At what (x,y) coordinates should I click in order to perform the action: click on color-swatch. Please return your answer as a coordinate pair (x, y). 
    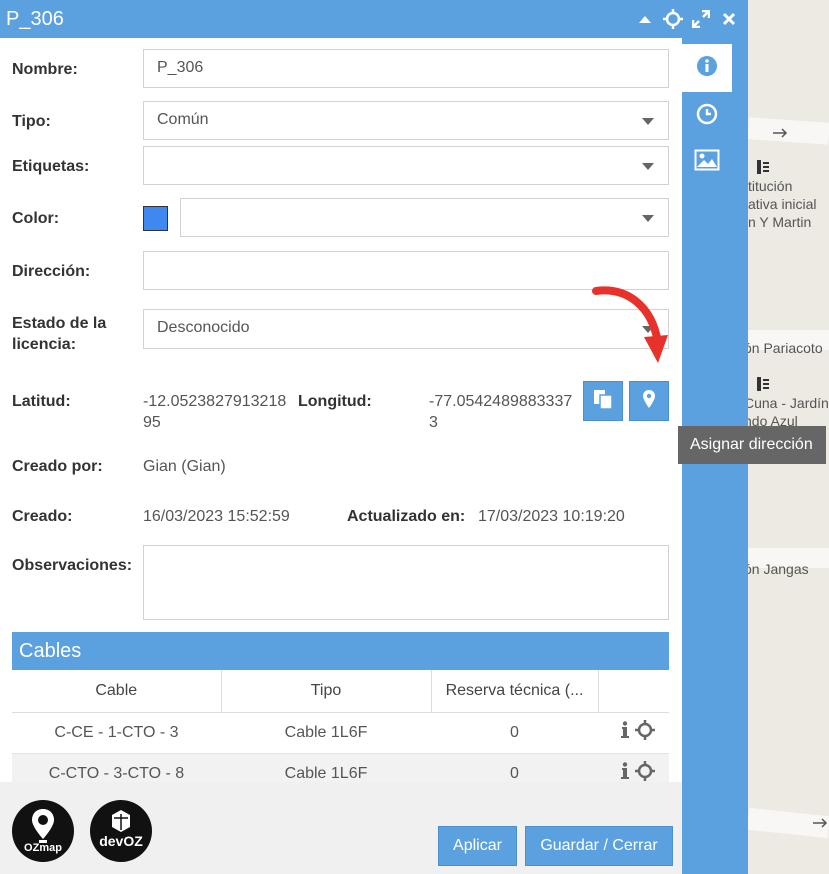
    Looking at the image, I should click on (155, 218).